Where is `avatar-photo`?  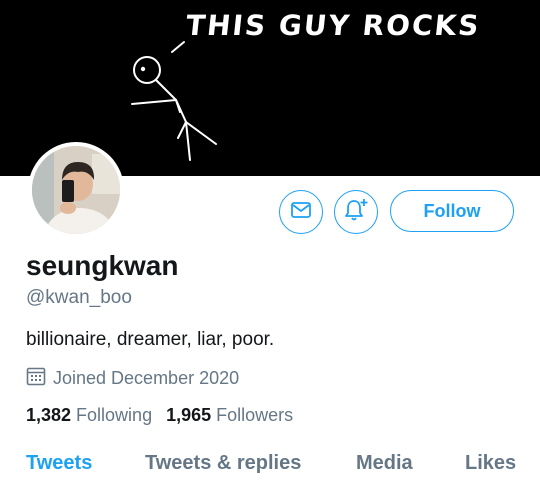
avatar-photo is located at coordinates (76, 190).